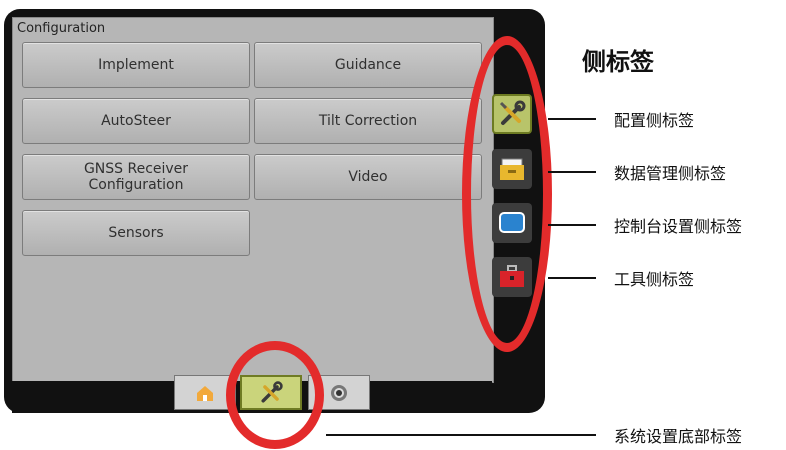  I want to click on tools-side-tab-label: 工具侧标签, so click(654, 279).